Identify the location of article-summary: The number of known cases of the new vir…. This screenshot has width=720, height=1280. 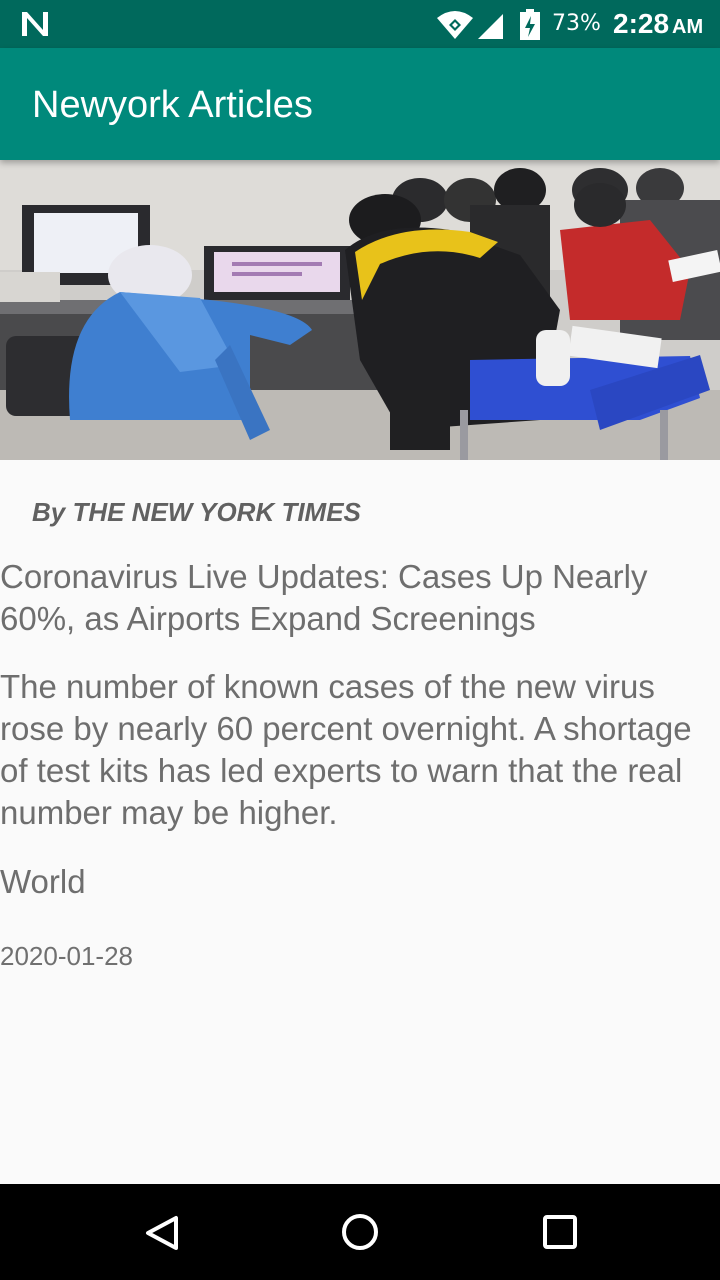
(346, 749).